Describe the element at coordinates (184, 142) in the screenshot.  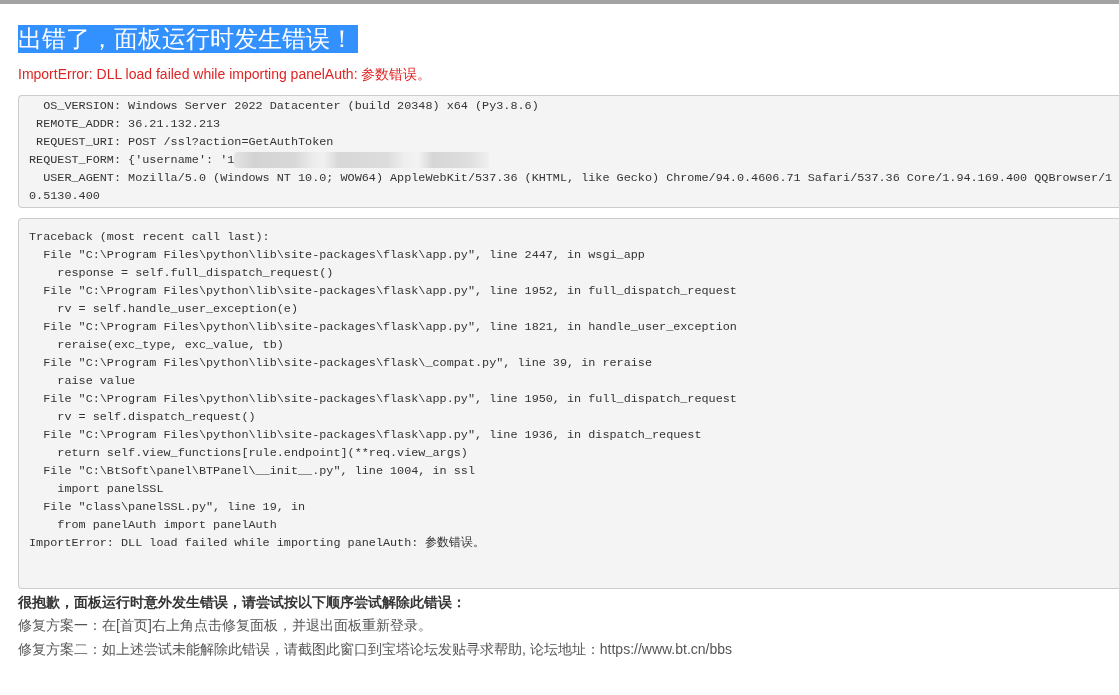
I see `code-line: REQUEST_URI: POST /ssl?action=GetAuthToken` at that location.